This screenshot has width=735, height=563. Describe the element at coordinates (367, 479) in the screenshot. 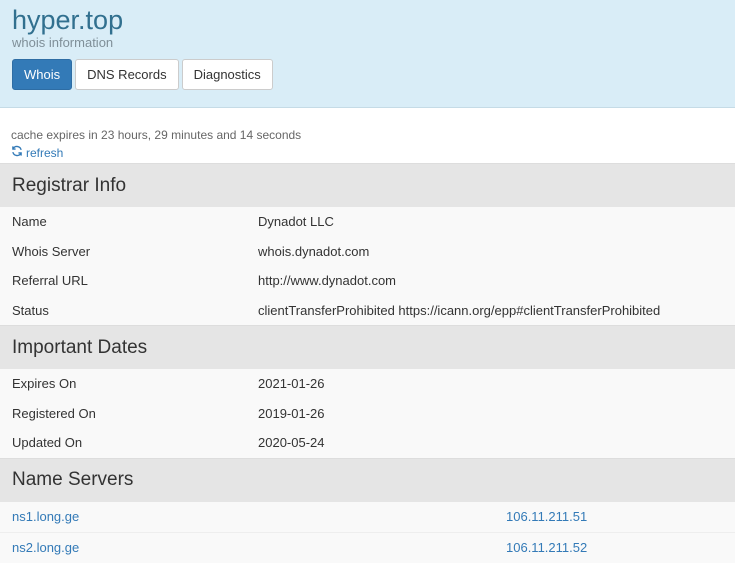

I see `name-servers-heading: Name Servers` at that location.